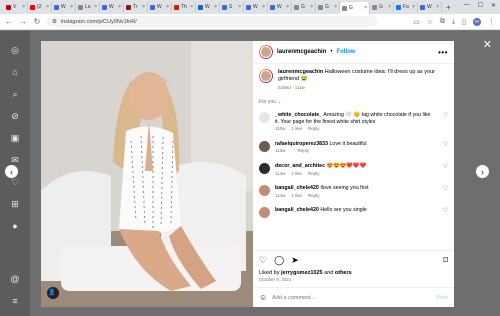 This screenshot has width=500, height=316. Describe the element at coordinates (14, 226) in the screenshot. I see `profile-icon: ●` at that location.